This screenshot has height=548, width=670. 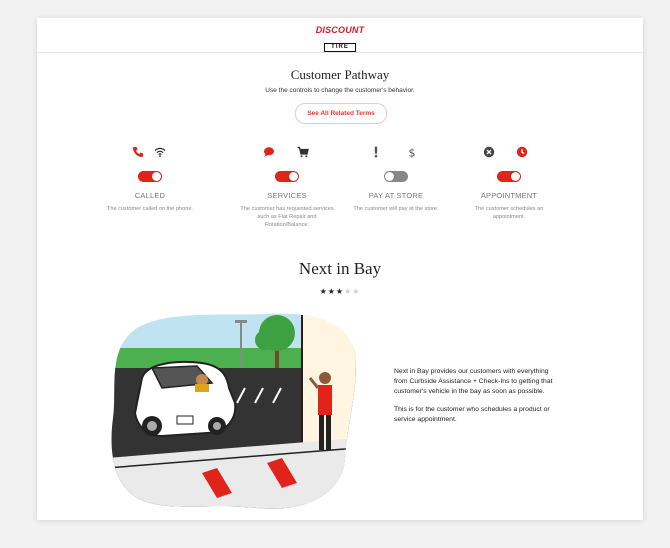 I want to click on appointment-toggle, so click(x=509, y=176).